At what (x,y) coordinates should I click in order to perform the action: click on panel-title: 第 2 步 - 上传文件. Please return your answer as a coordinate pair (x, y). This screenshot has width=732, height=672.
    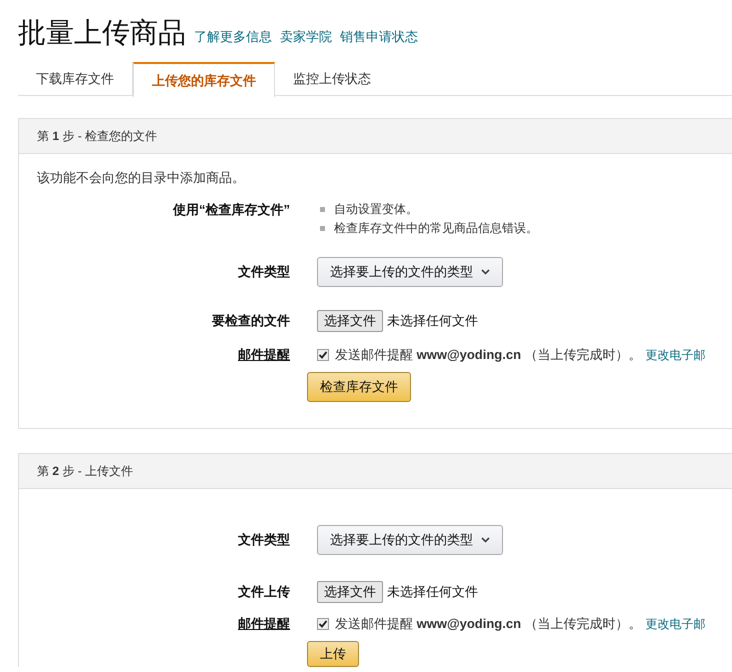
    Looking at the image, I should click on (85, 471).